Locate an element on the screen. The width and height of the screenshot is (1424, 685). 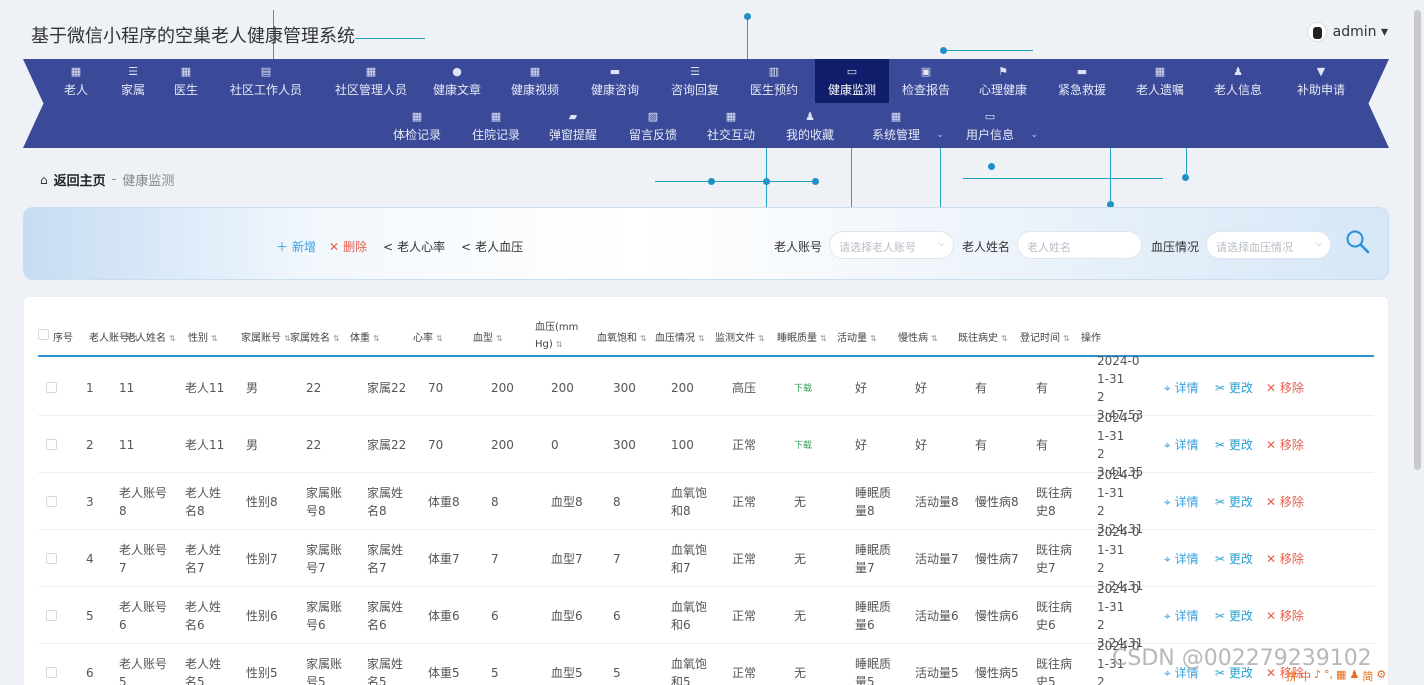
nav-item: ▨ 留言反馈 is located at coordinates (653, 126).